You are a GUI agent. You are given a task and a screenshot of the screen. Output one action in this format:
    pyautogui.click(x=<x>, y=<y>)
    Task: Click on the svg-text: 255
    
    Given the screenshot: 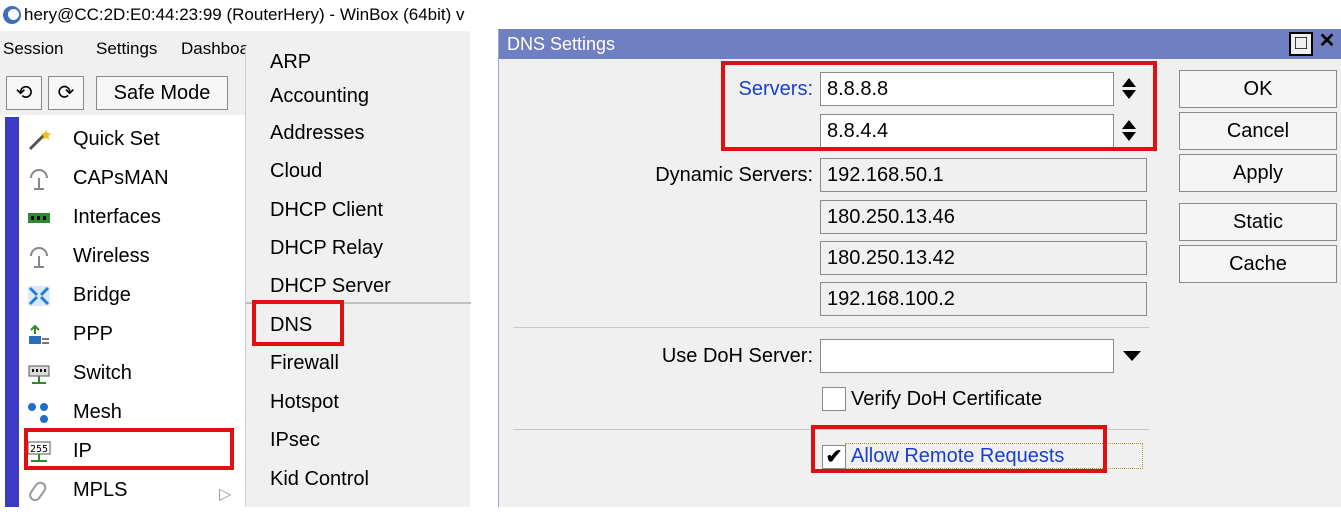 What is the action you would take?
    pyautogui.click(x=39, y=449)
    